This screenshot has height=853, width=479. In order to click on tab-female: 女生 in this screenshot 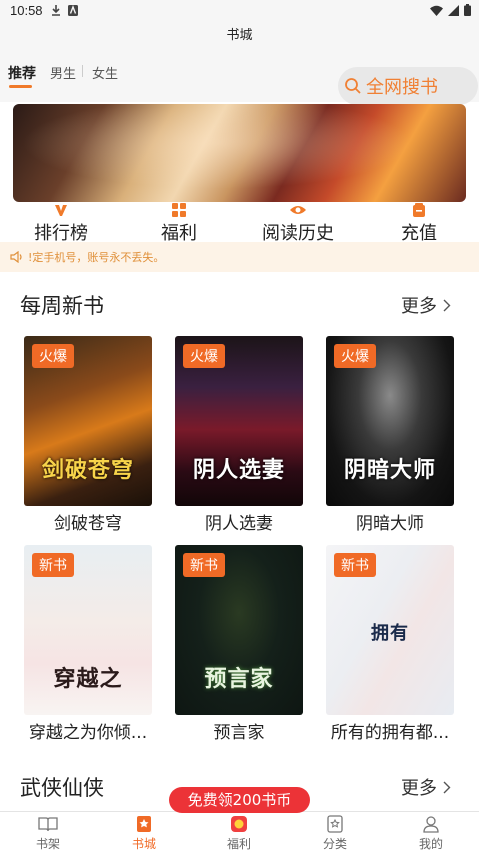, I will do `click(105, 72)`.